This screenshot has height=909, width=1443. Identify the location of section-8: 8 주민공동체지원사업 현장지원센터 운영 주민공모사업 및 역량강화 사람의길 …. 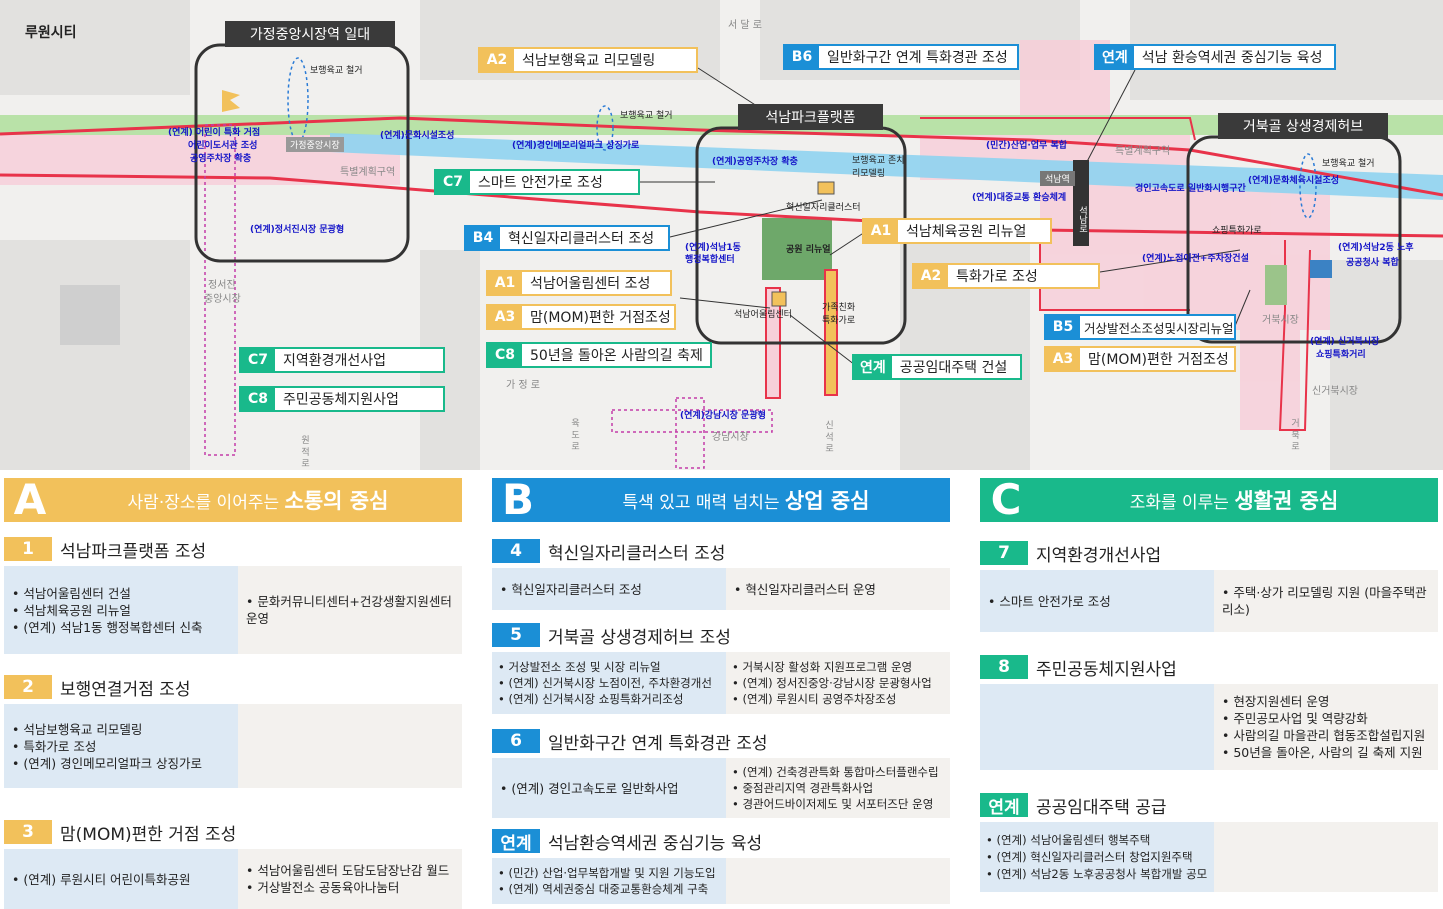
(1209, 712).